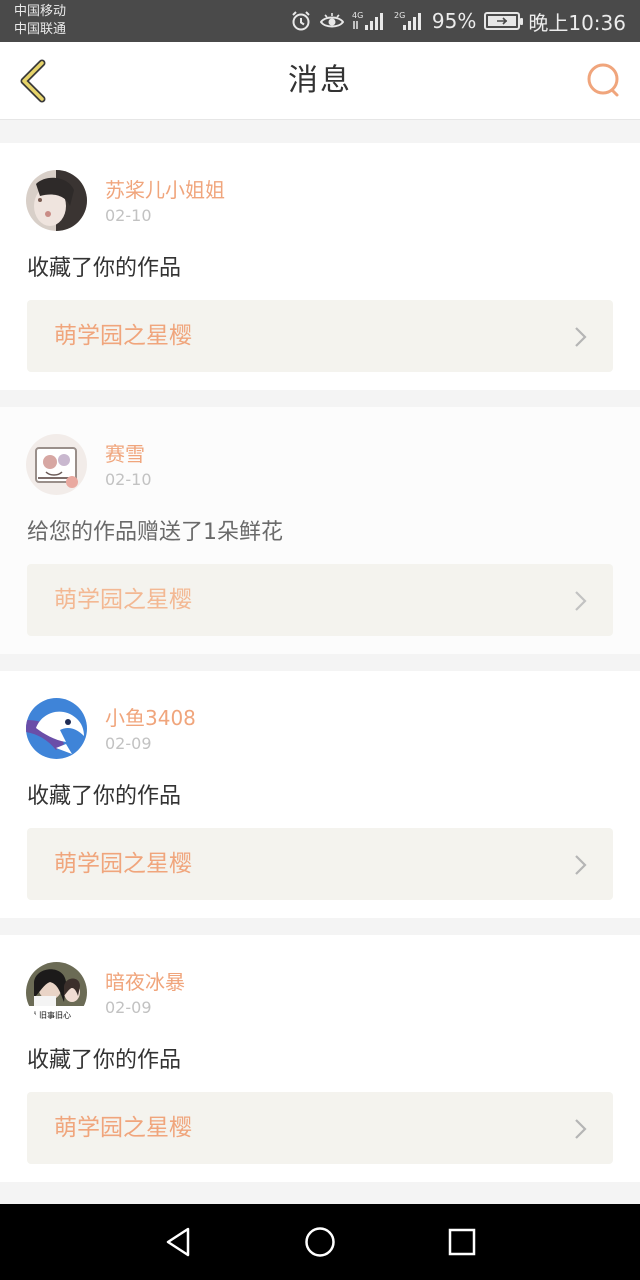 The image size is (640, 1280). Describe the element at coordinates (399, 15) in the screenshot. I see `net-2-label: 2G` at that location.